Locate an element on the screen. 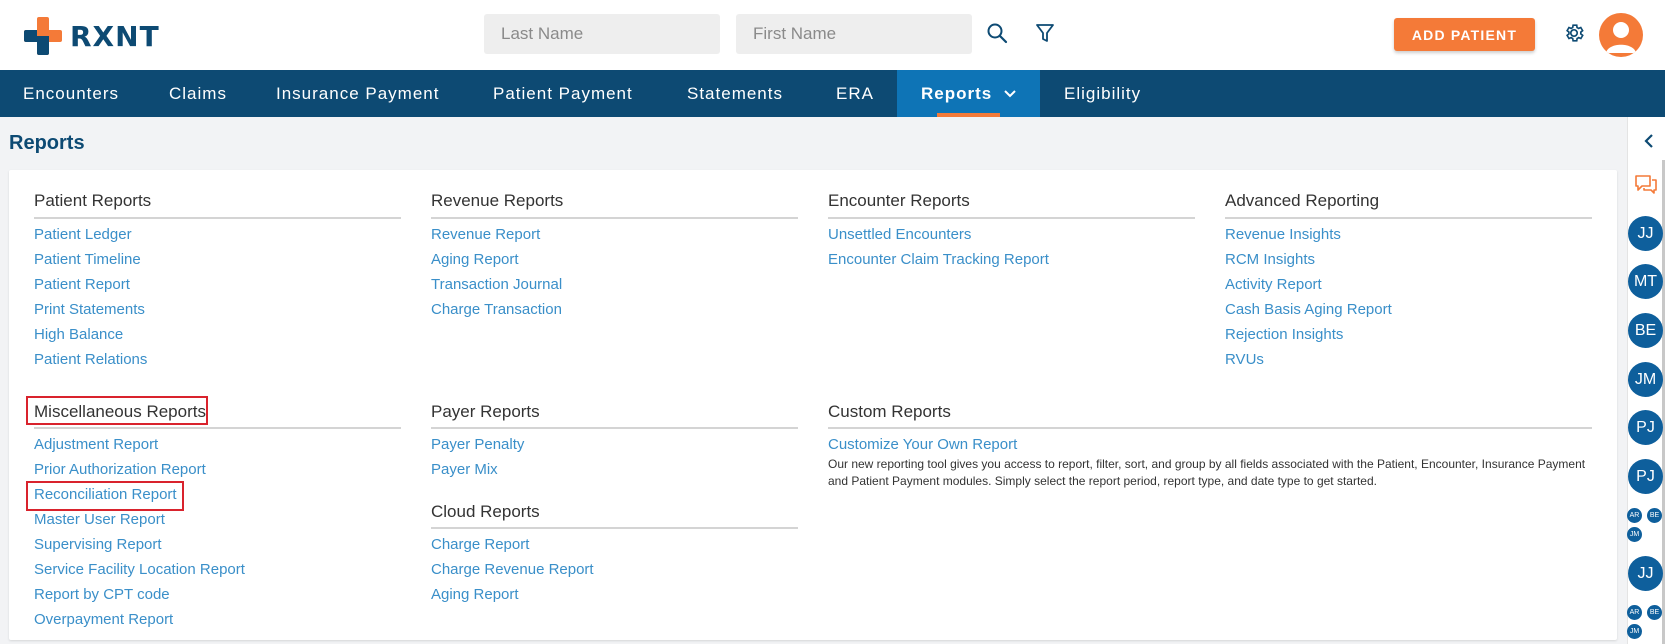  link-charge-revenue-report: Charge Revenue Report is located at coordinates (512, 569).